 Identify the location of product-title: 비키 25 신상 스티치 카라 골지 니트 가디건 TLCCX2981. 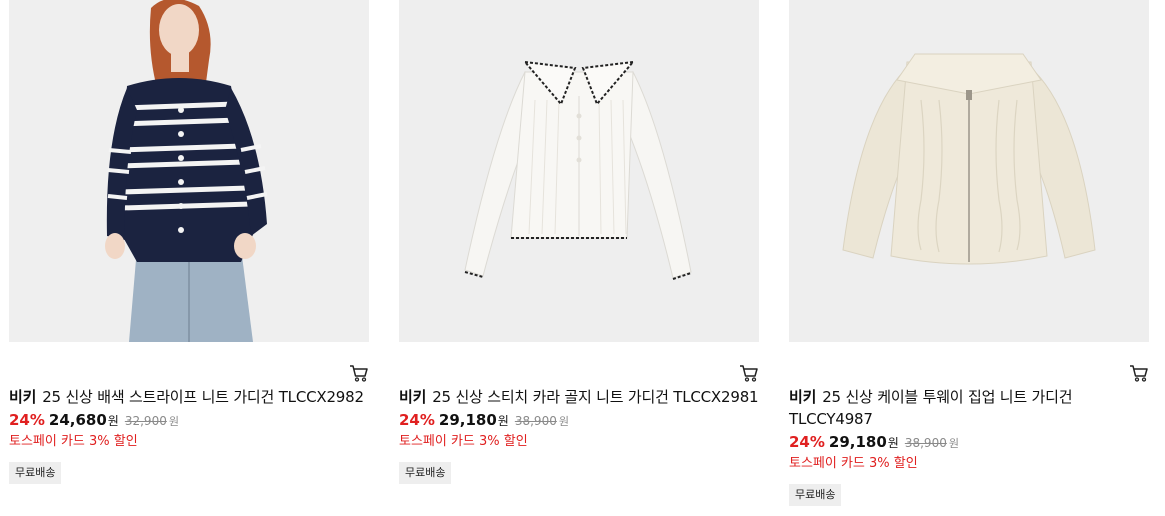
(579, 397).